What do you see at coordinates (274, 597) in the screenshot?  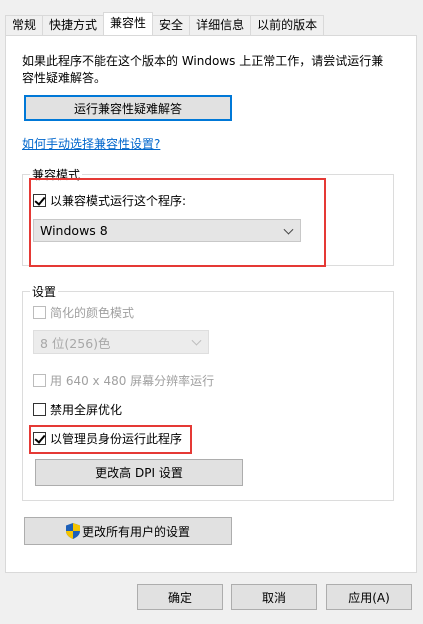 I see `cancel-button: 取消` at bounding box center [274, 597].